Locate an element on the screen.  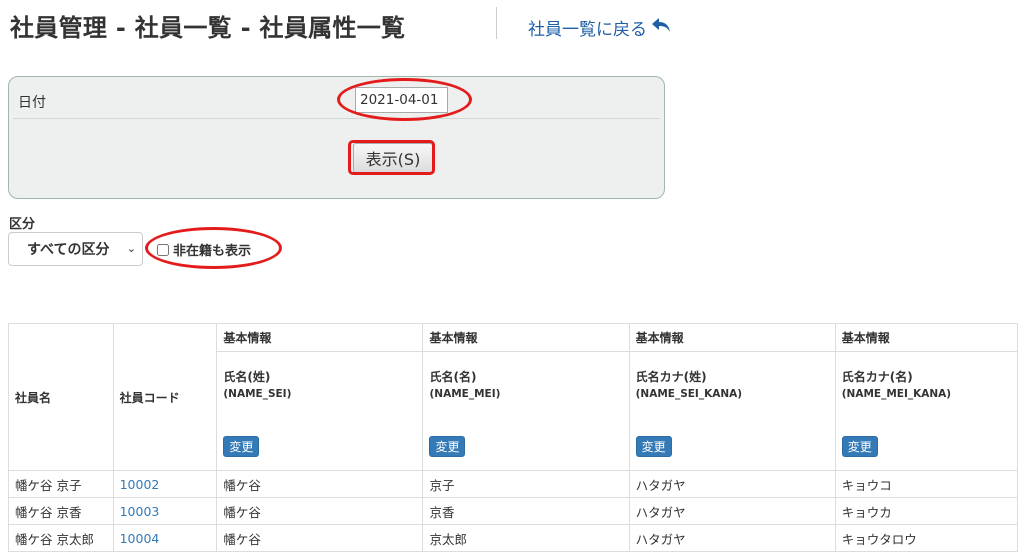
chevron-down-icon: ⌄ is located at coordinates (131, 248).